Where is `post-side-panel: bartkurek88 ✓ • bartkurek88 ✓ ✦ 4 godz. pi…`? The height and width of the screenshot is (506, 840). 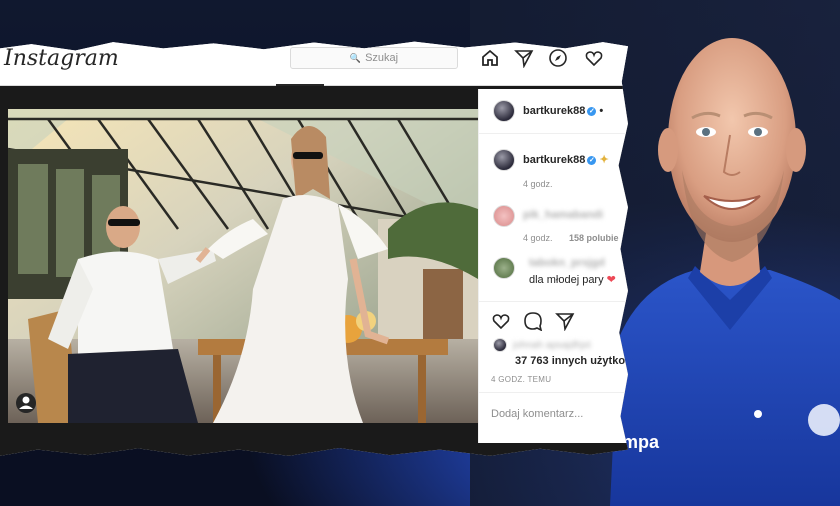
post-side-panel: bartkurek88 ✓ • bartkurek88 ✓ ✦ 4 godz. pi… is located at coordinates (553, 266).